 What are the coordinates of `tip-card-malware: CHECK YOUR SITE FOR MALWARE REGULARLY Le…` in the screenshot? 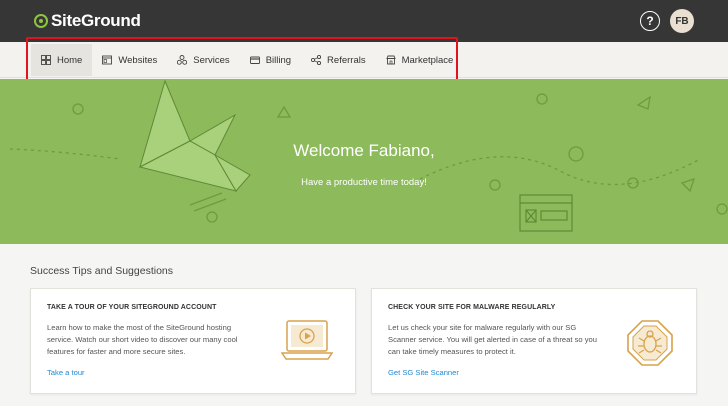 It's located at (534, 341).